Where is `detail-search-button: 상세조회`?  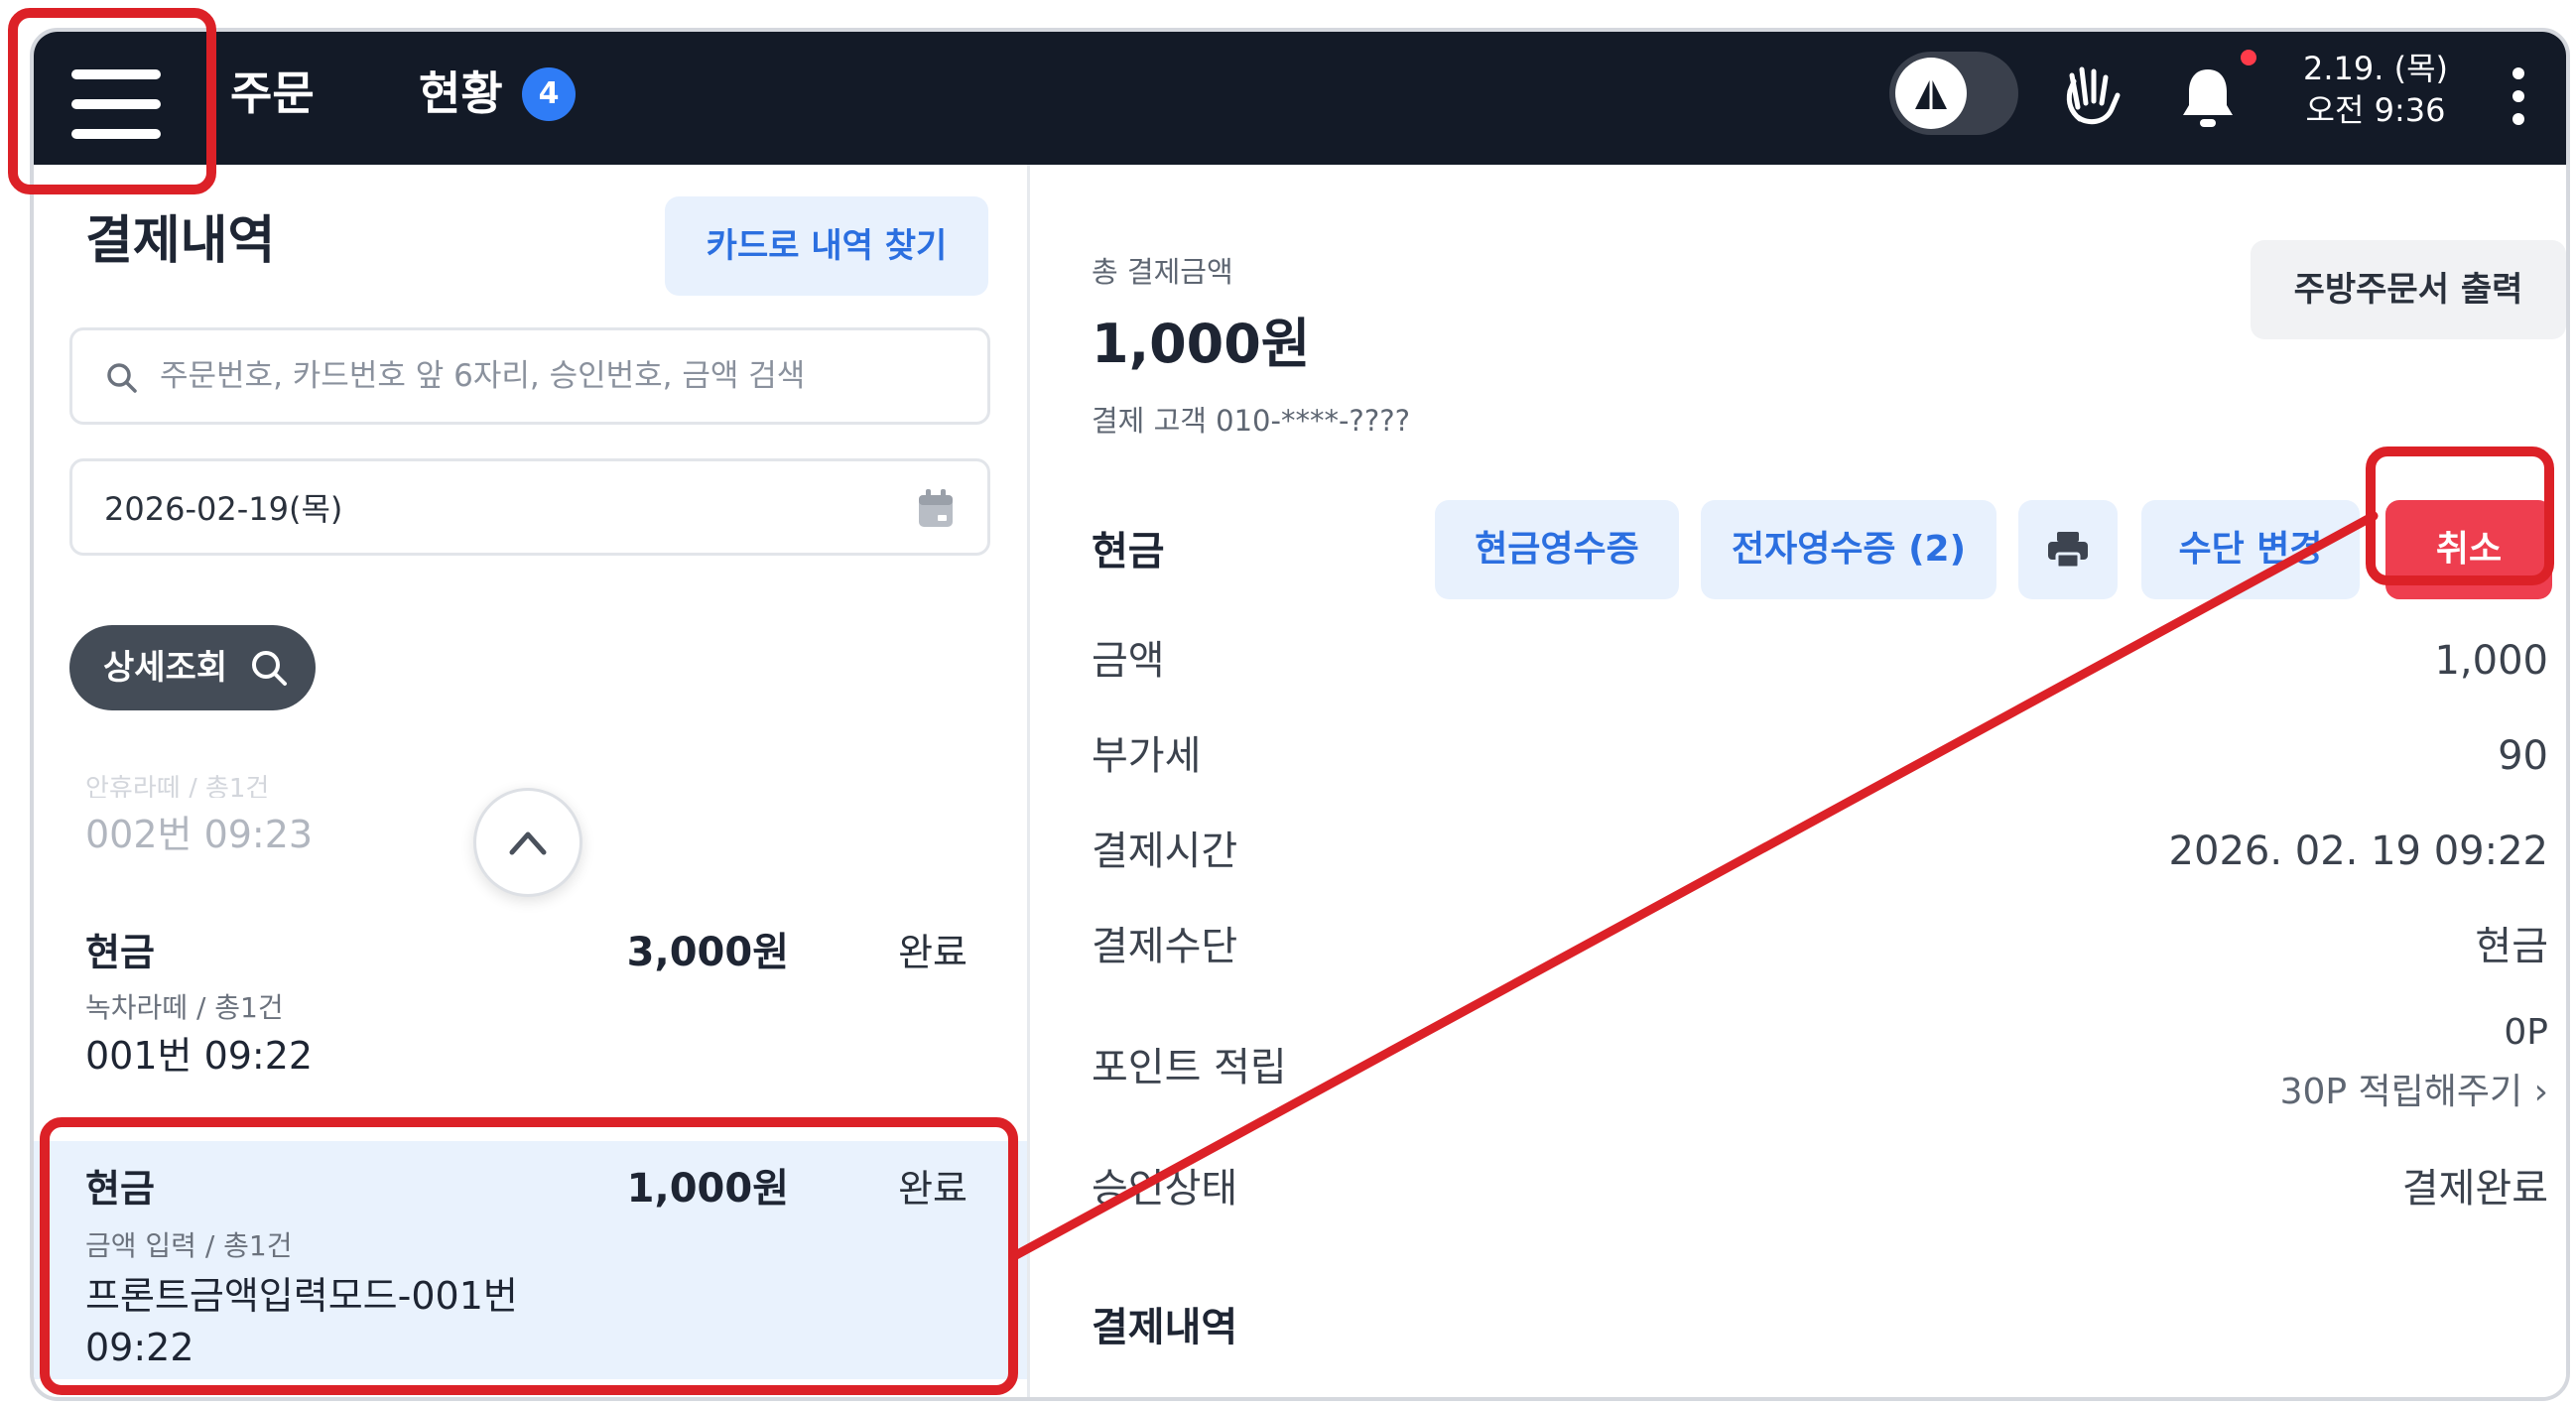 detail-search-button: 상세조회 is located at coordinates (193, 667).